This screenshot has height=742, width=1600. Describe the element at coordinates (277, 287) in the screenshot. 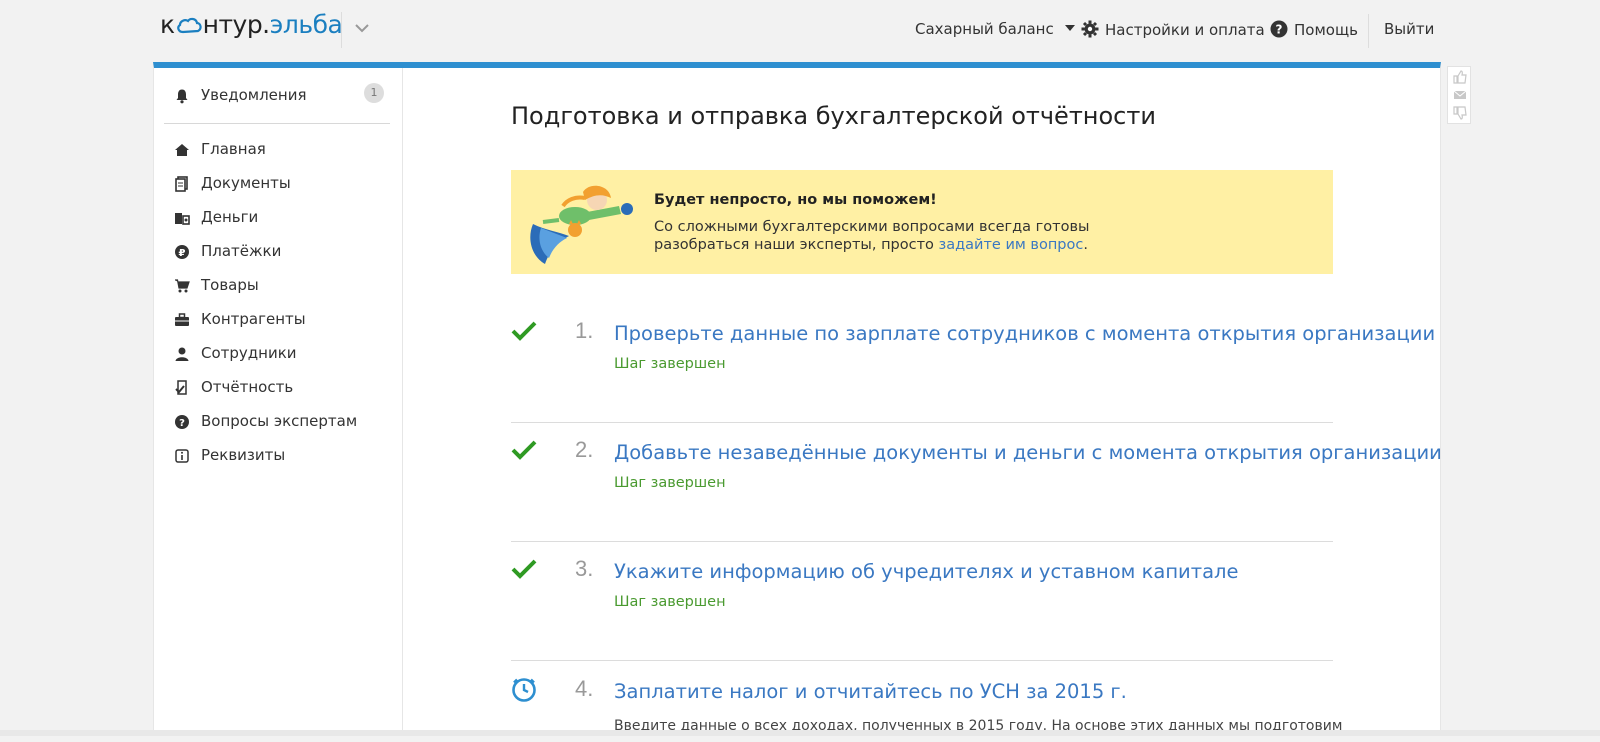

I see `sidebar-item-goods: Товары` at that location.